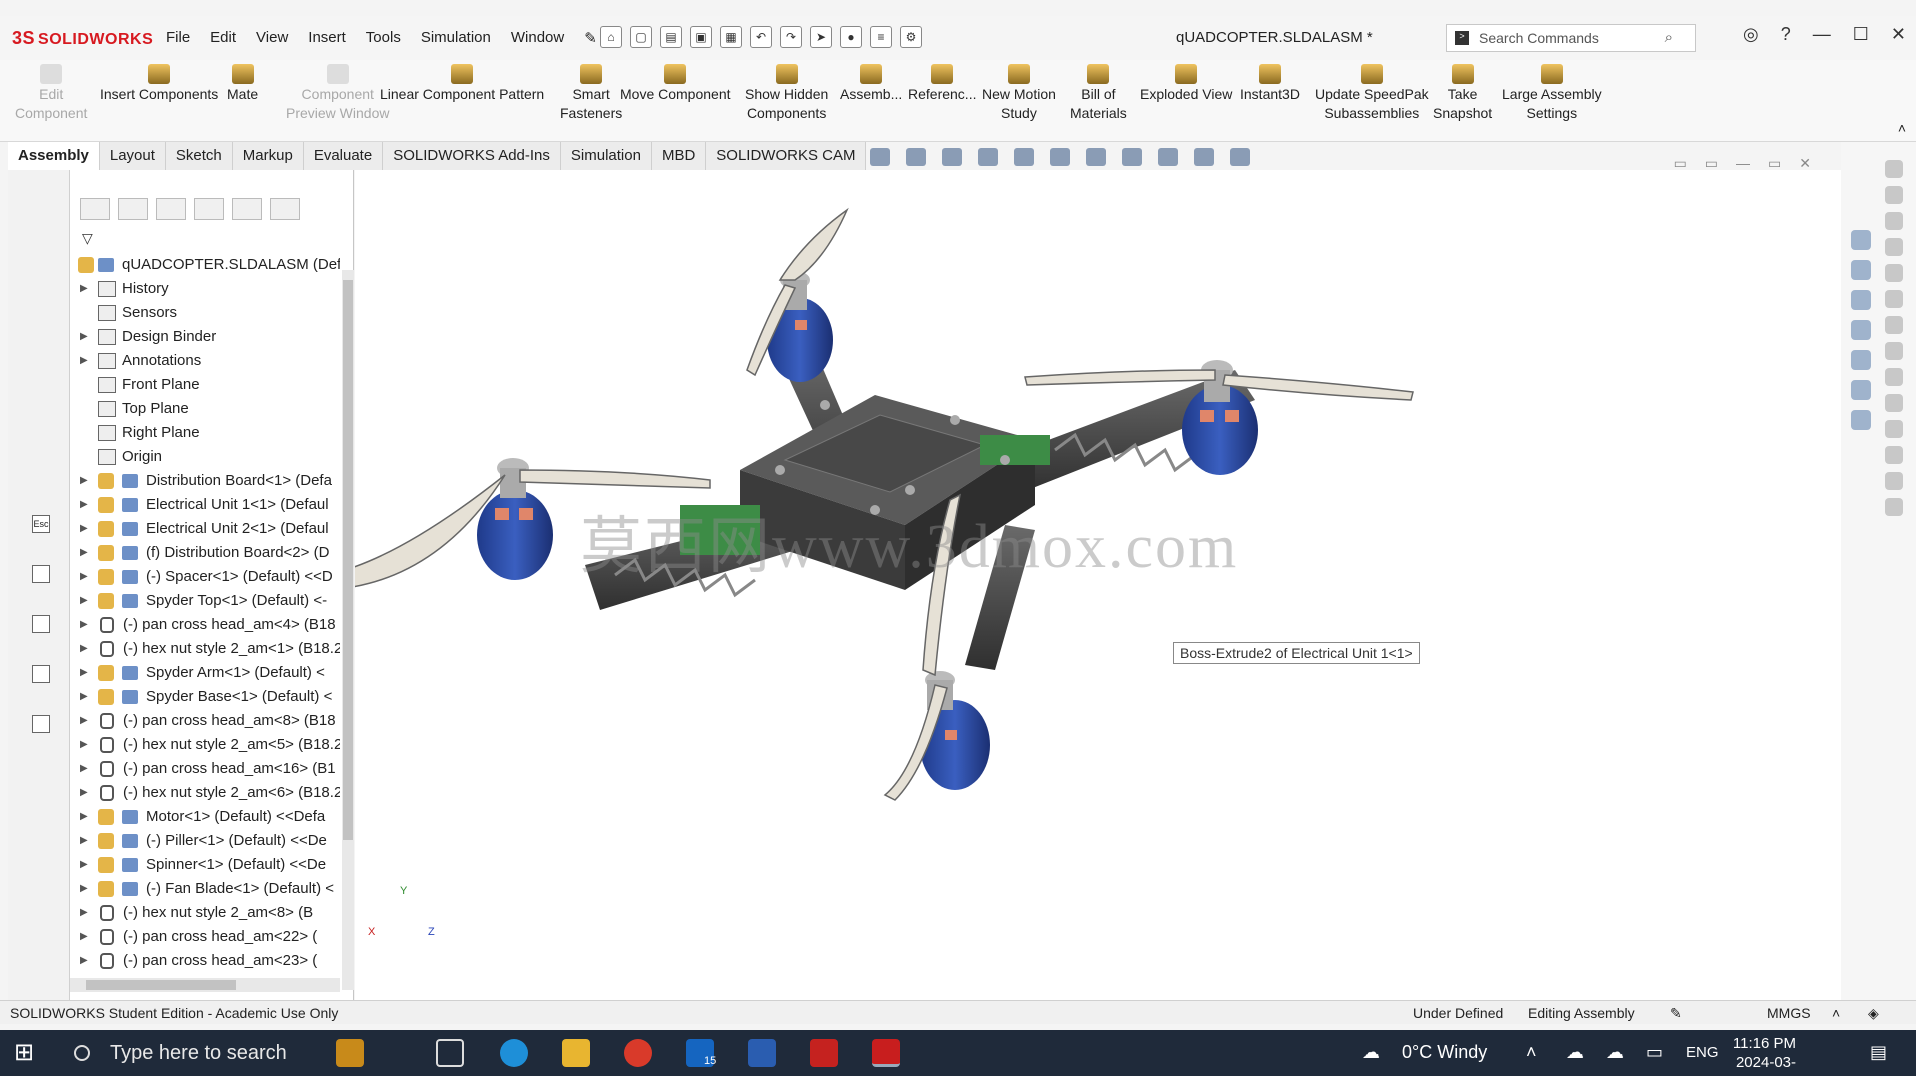  What do you see at coordinates (205, 265) in the screenshot?
I see `tree-root: qUADCOPTER.SLDALASM (Defa` at bounding box center [205, 265].